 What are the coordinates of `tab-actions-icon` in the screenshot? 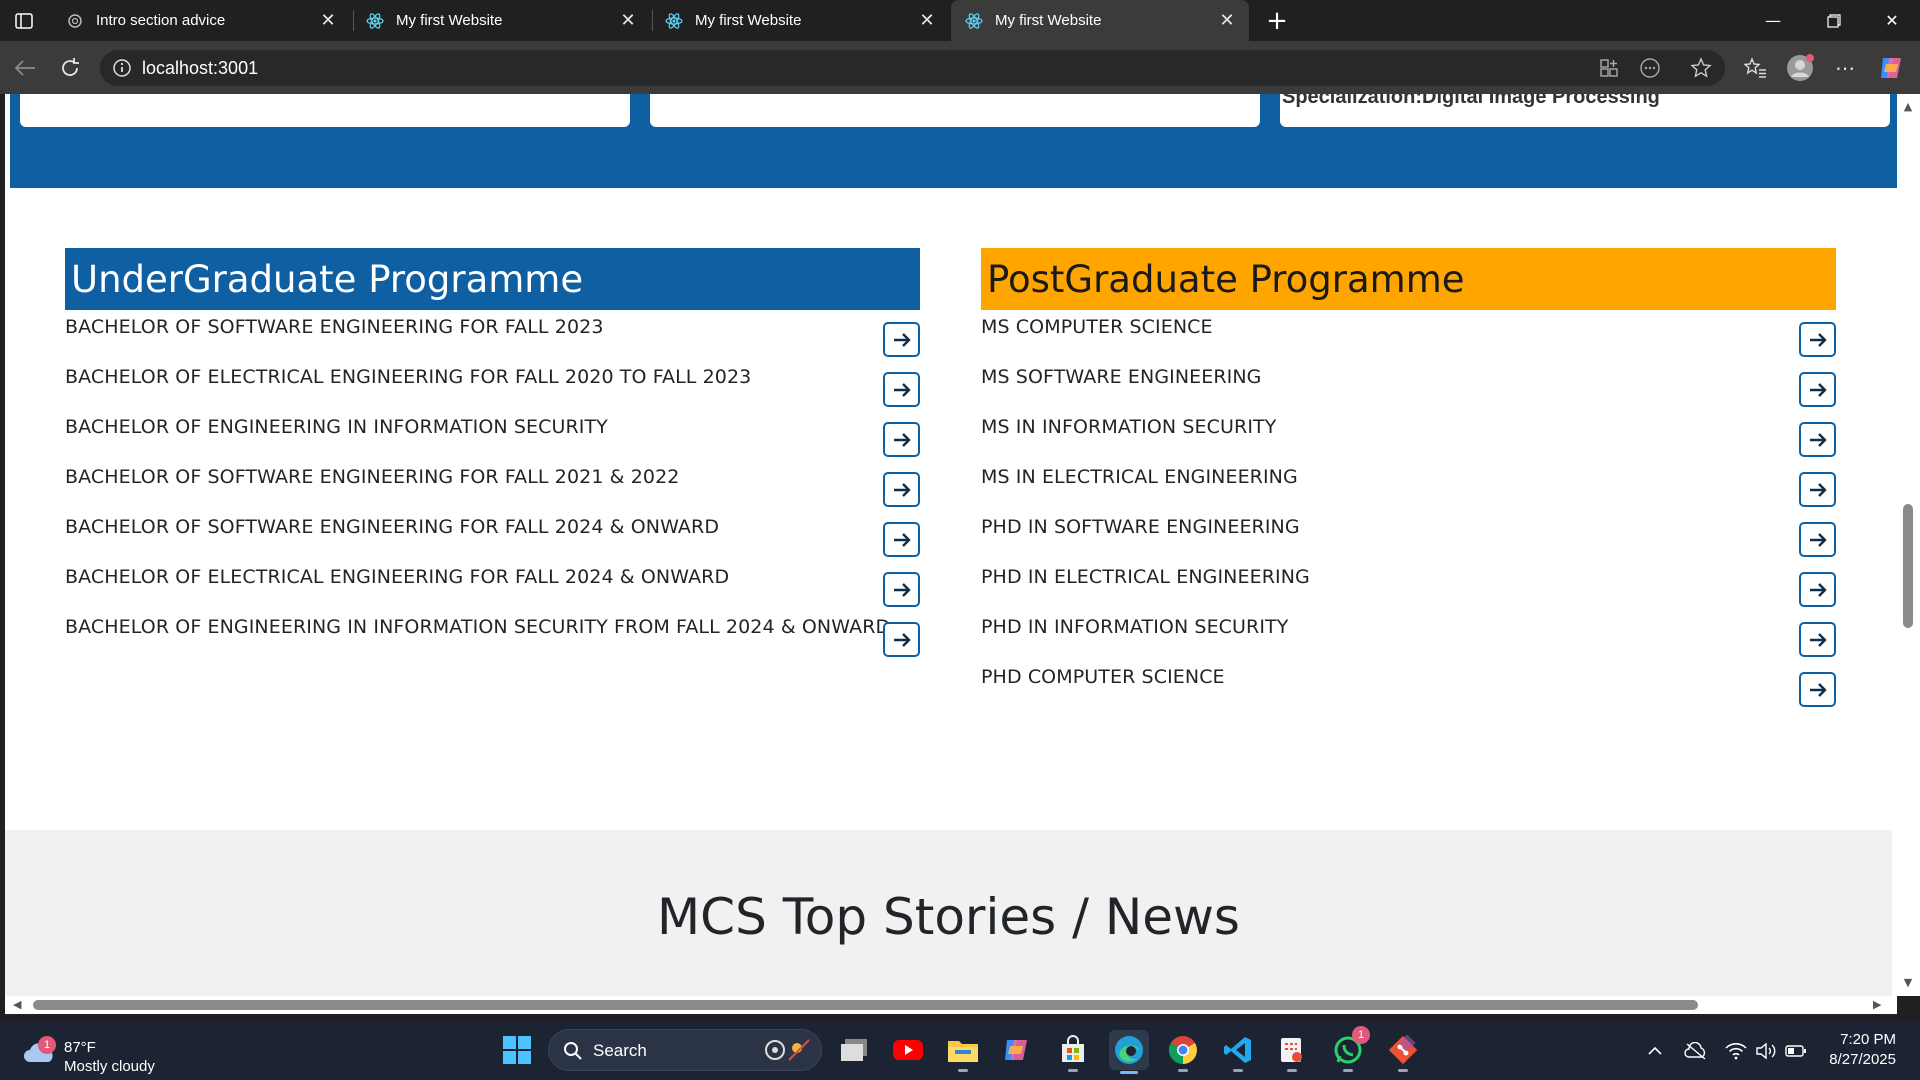 It's located at (24, 21).